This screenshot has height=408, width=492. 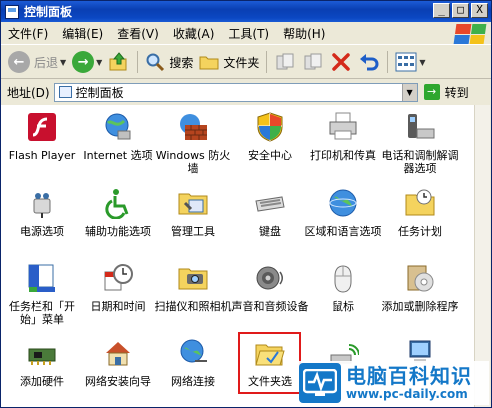 What do you see at coordinates (270, 231) in the screenshot?
I see `item-label: 键盘` at bounding box center [270, 231].